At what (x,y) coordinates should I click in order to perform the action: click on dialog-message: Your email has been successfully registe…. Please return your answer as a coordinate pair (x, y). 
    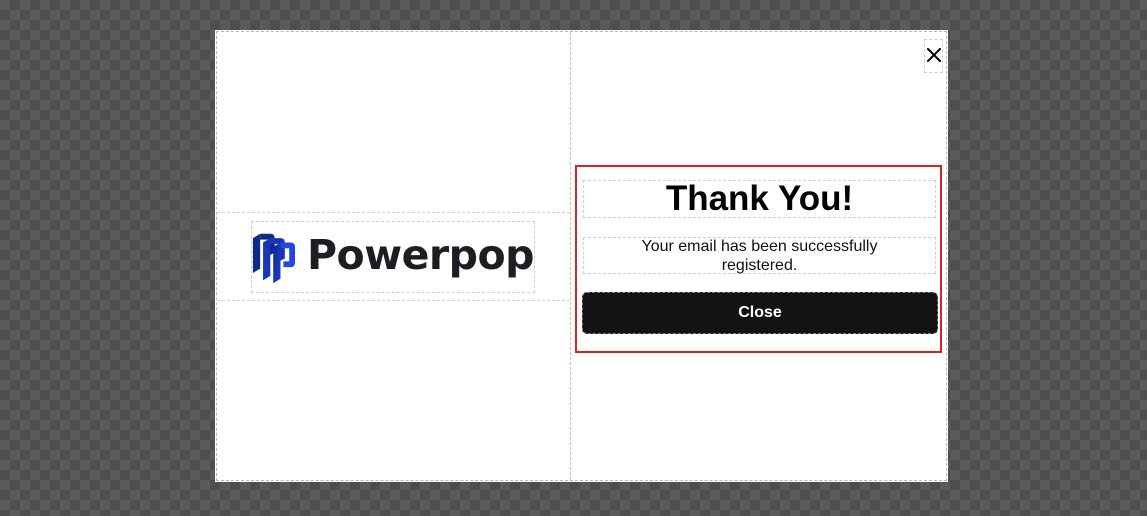
    Looking at the image, I should click on (759, 255).